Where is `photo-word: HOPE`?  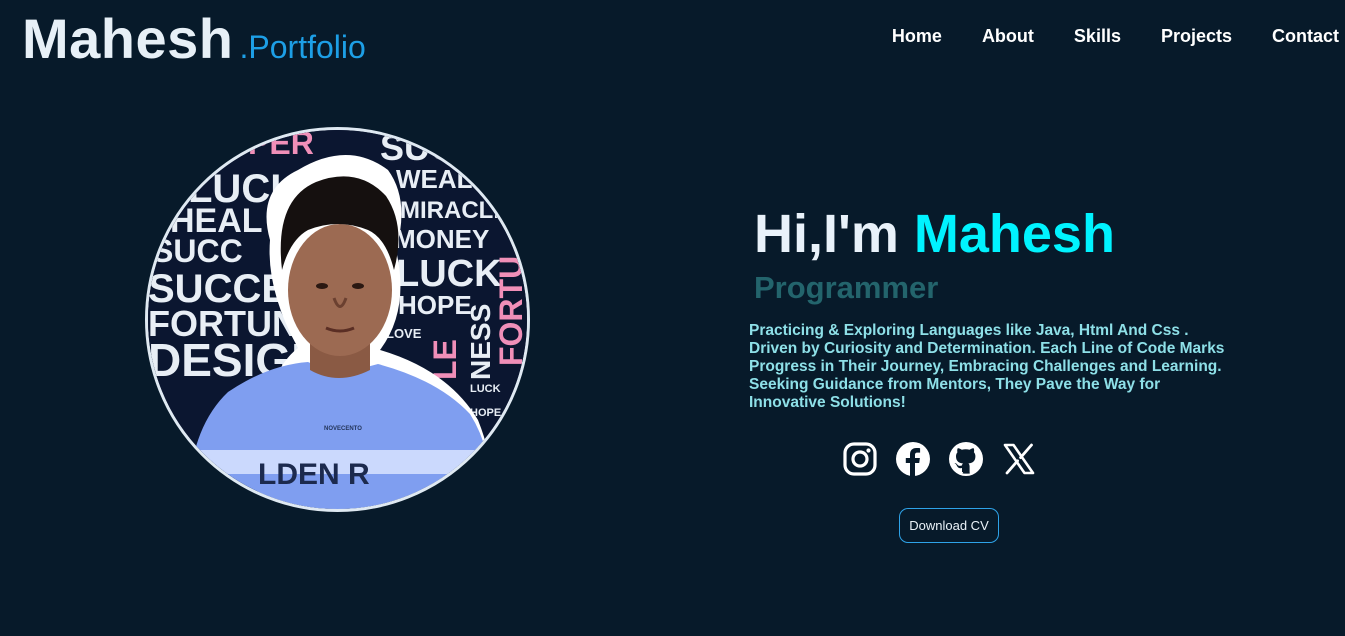 photo-word: HOPE is located at coordinates (435, 305).